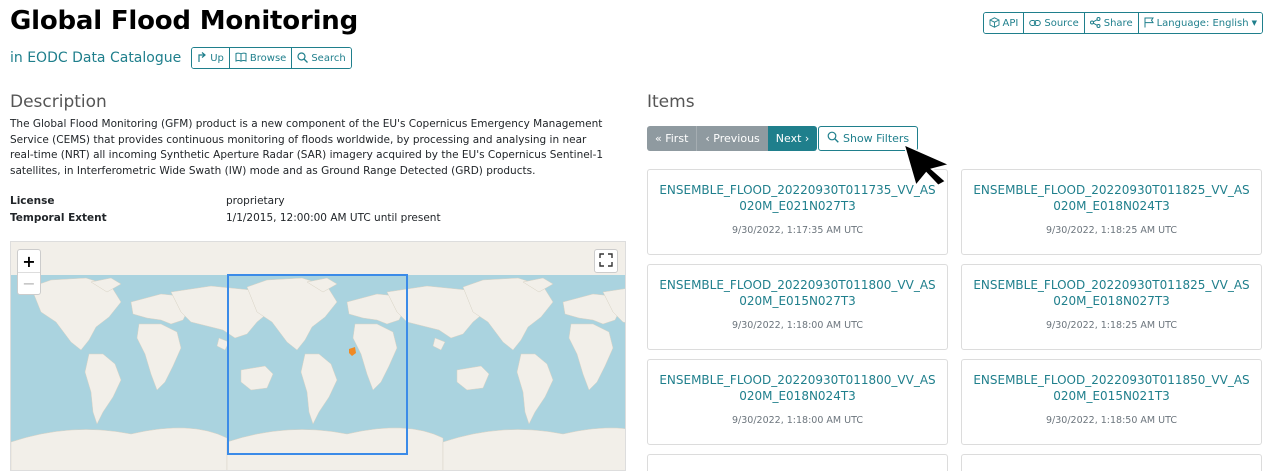 This screenshot has height=471, width=1276. Describe the element at coordinates (994, 23) in the screenshot. I see `cube-icon` at that location.